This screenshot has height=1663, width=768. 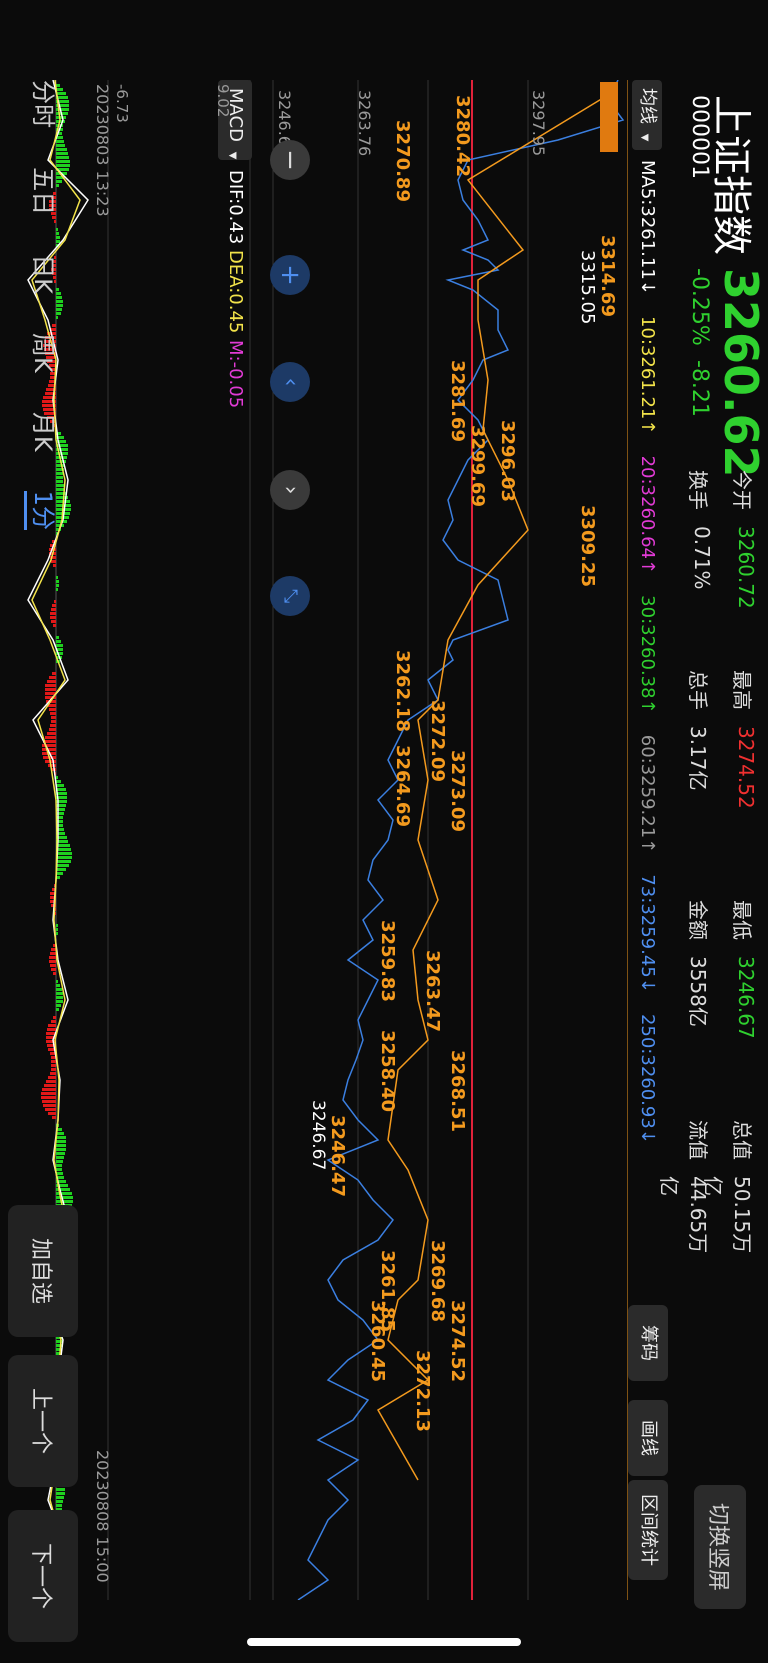 I want to click on tab-weekly: 周K, so click(x=43, y=353).